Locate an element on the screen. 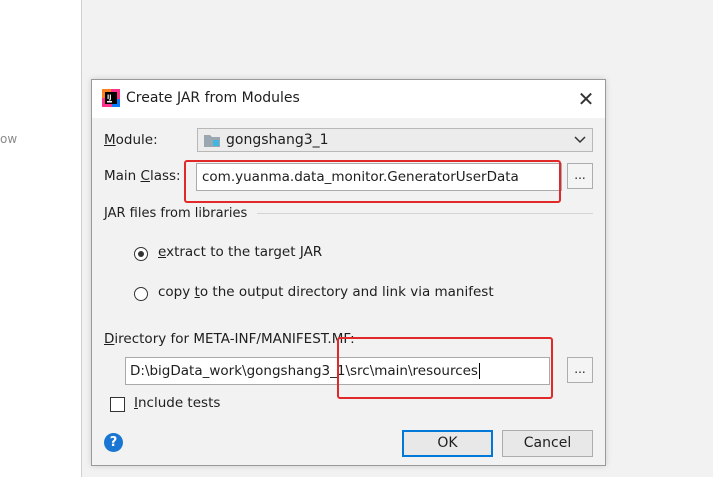  chevron-down-icon is located at coordinates (580, 140).